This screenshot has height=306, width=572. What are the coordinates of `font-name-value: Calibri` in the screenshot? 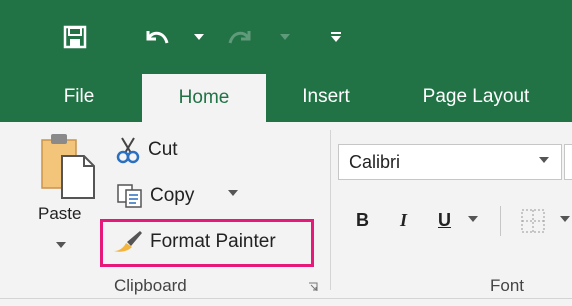 It's located at (375, 162).